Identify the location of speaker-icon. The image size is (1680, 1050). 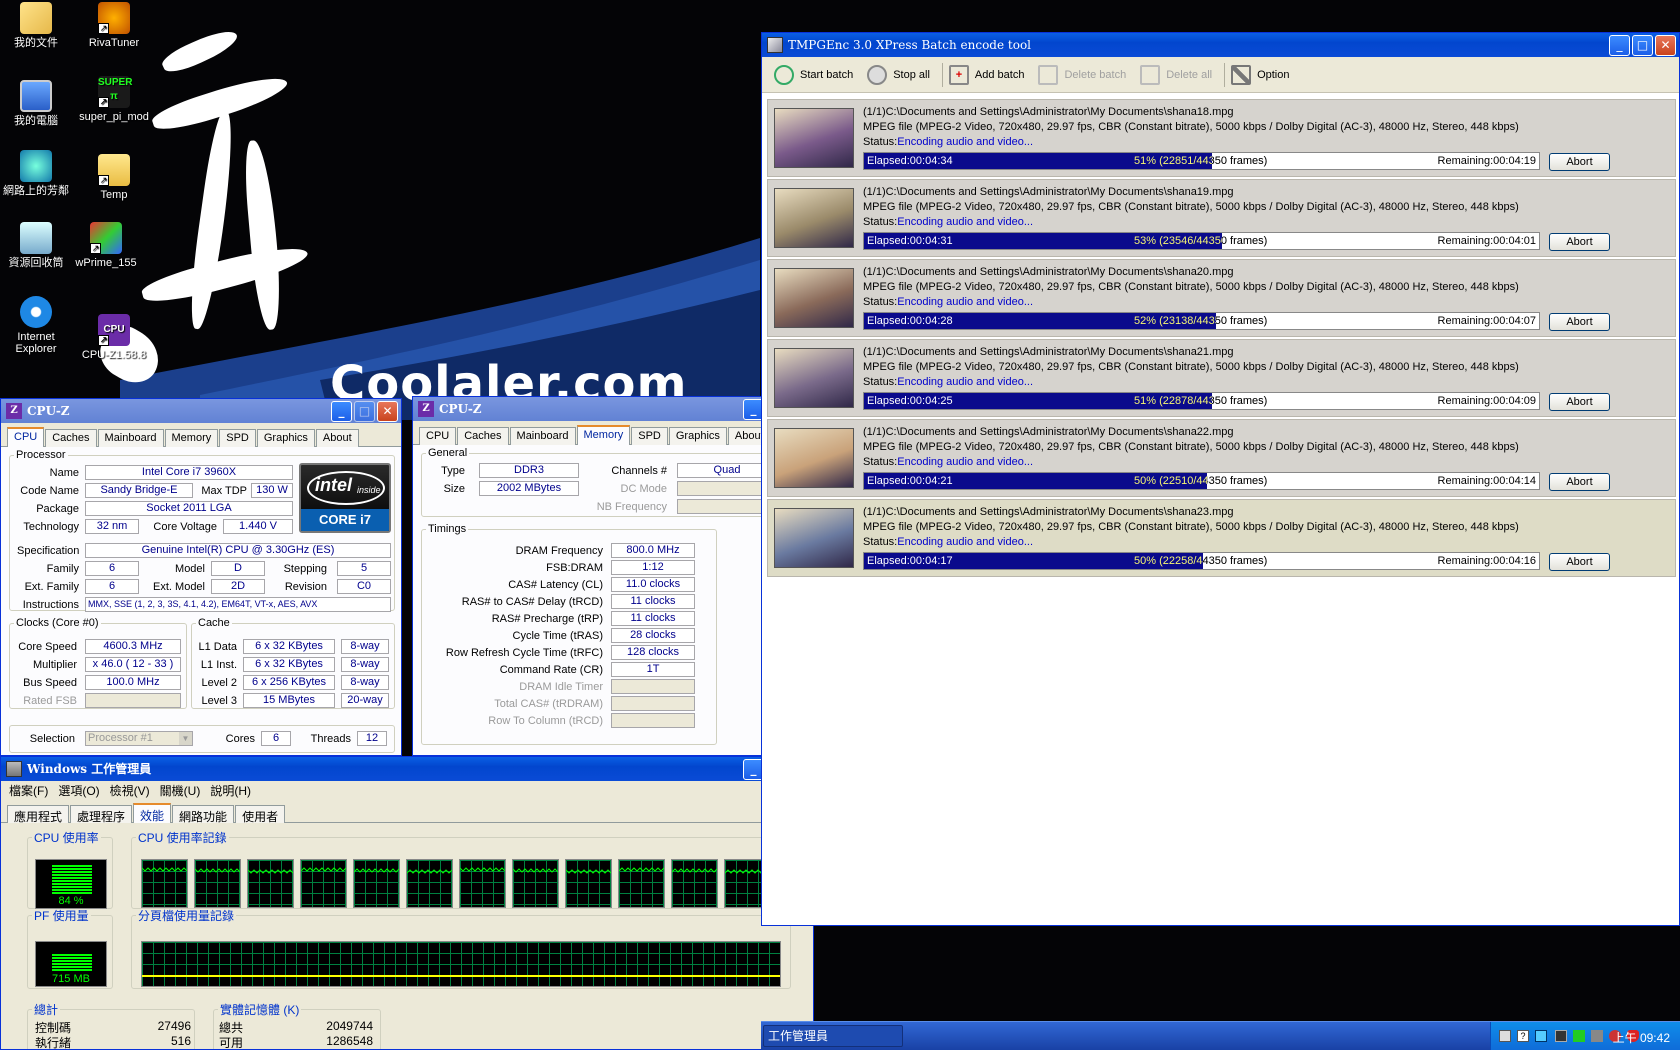
(1597, 1036).